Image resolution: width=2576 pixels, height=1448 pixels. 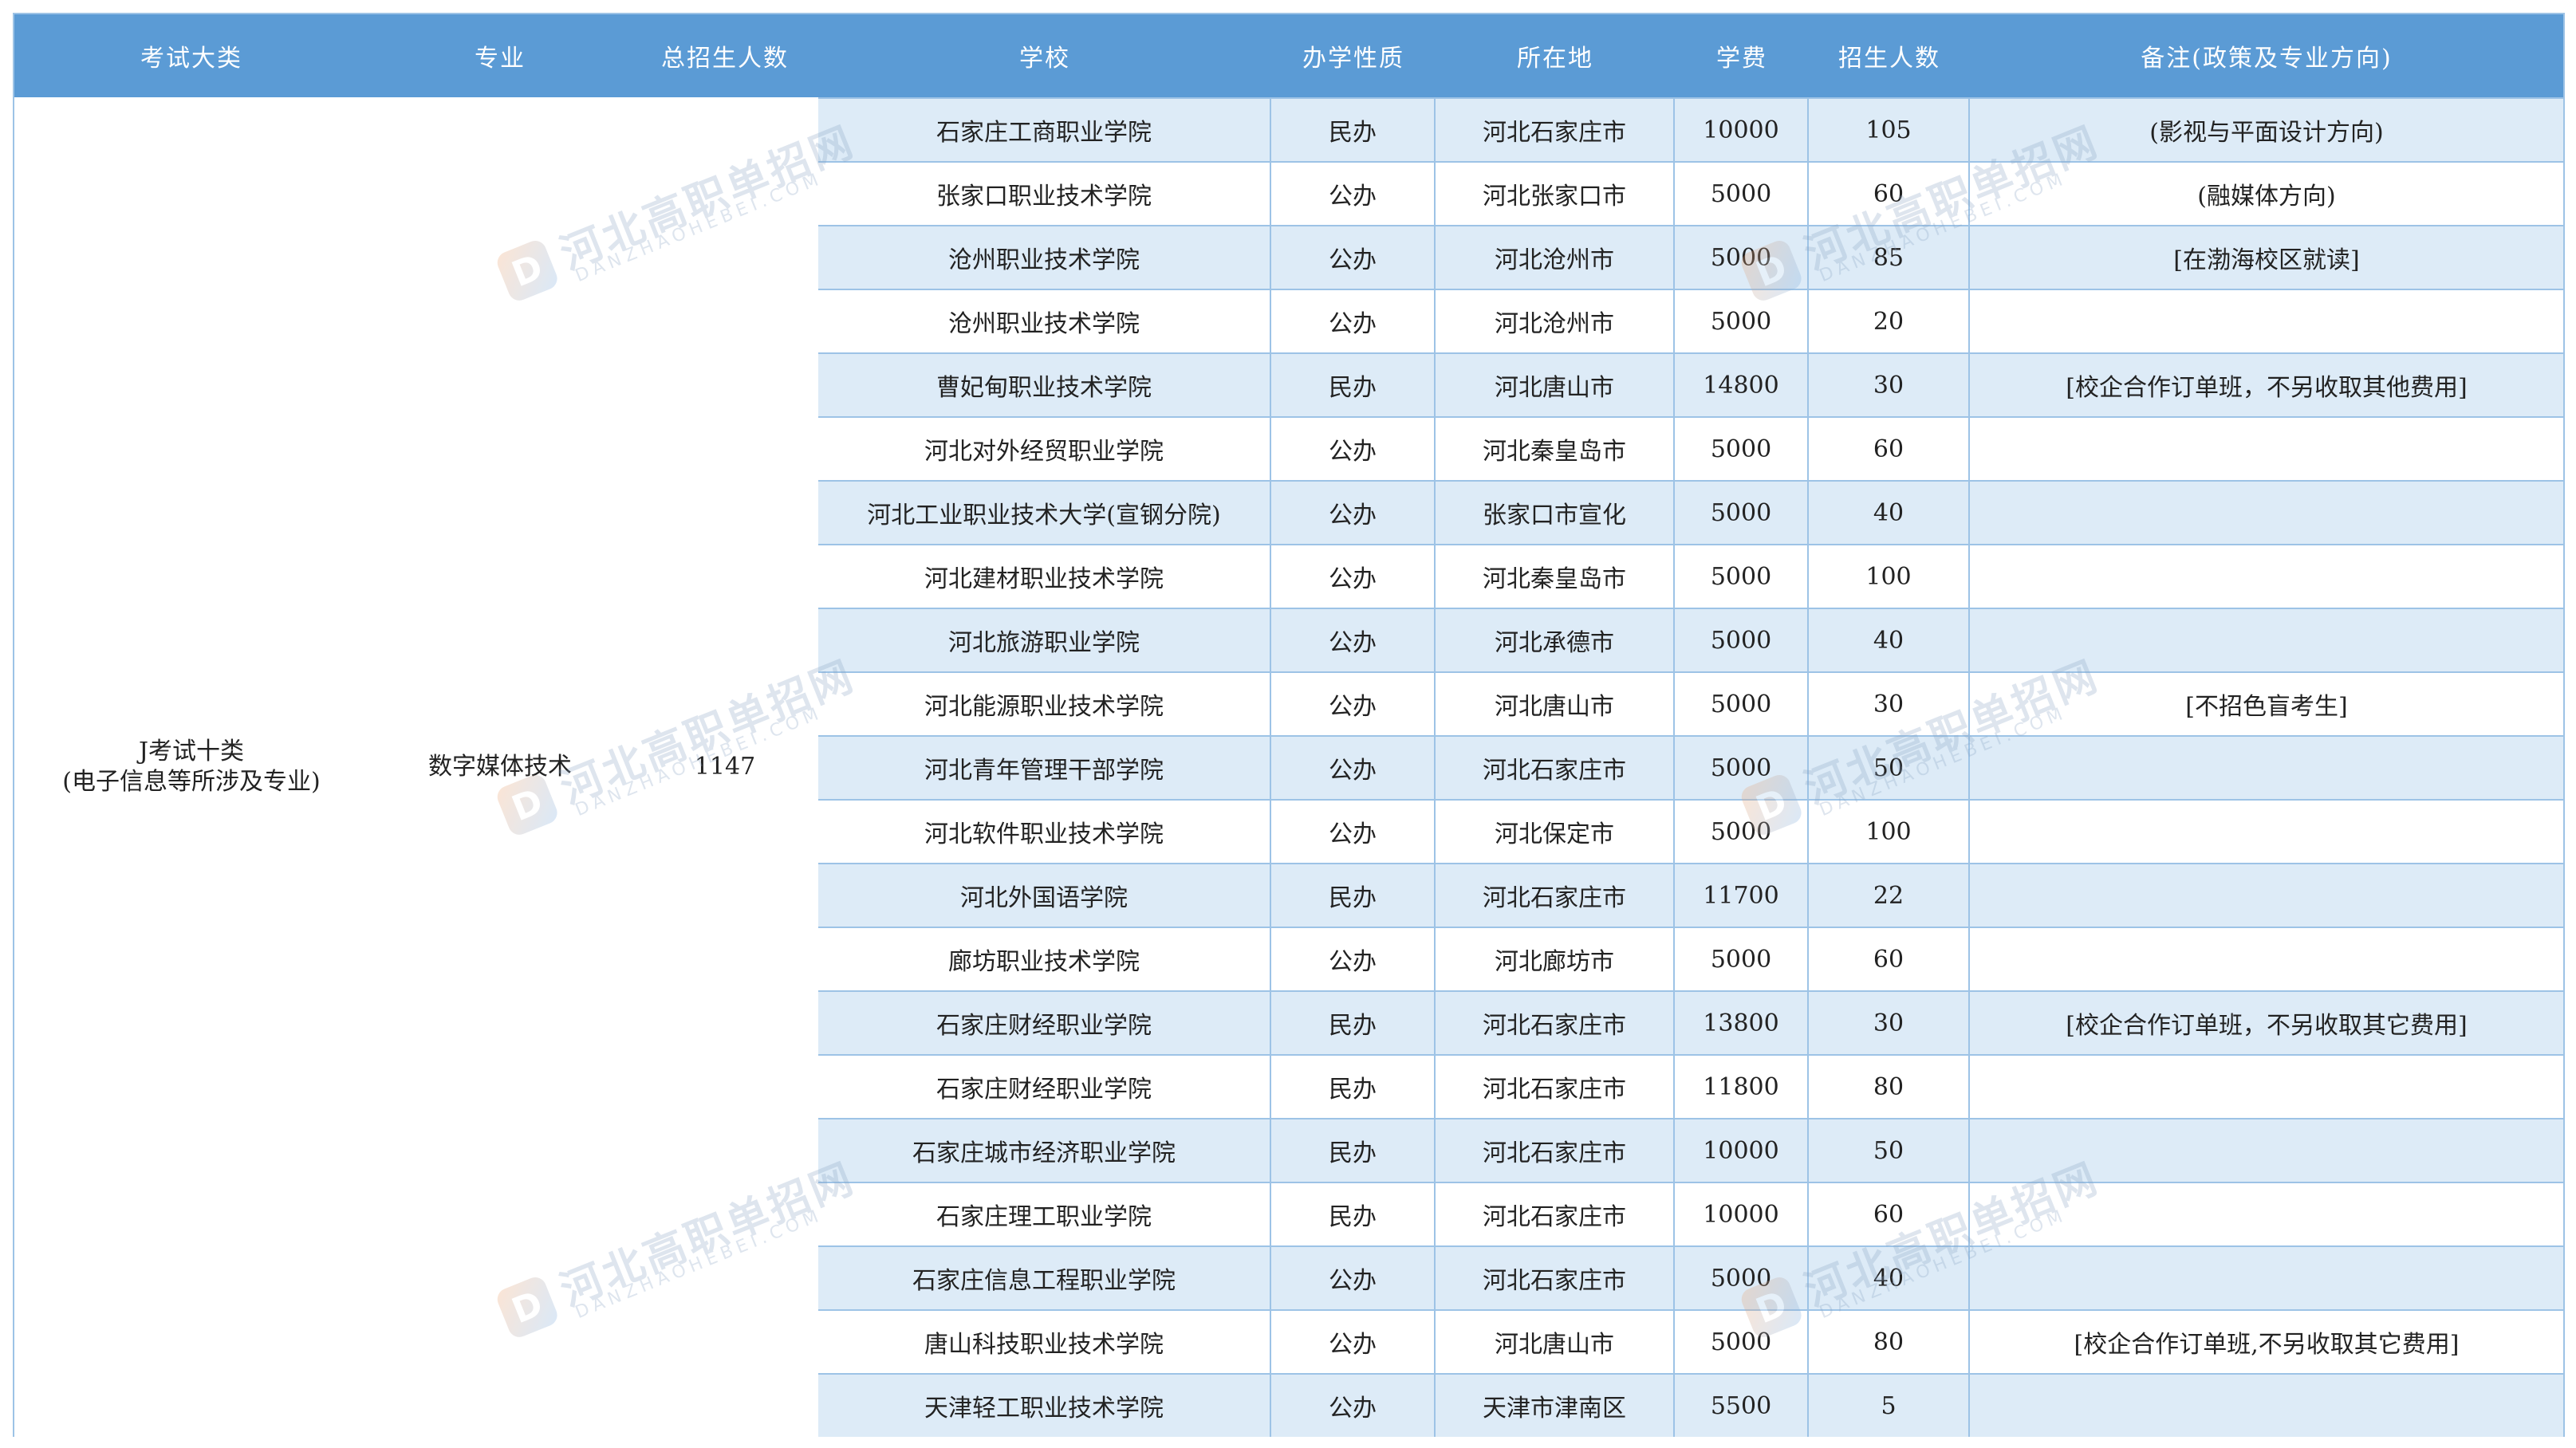 I want to click on school-cell: 河北能源职业技术学院, so click(x=1044, y=704).